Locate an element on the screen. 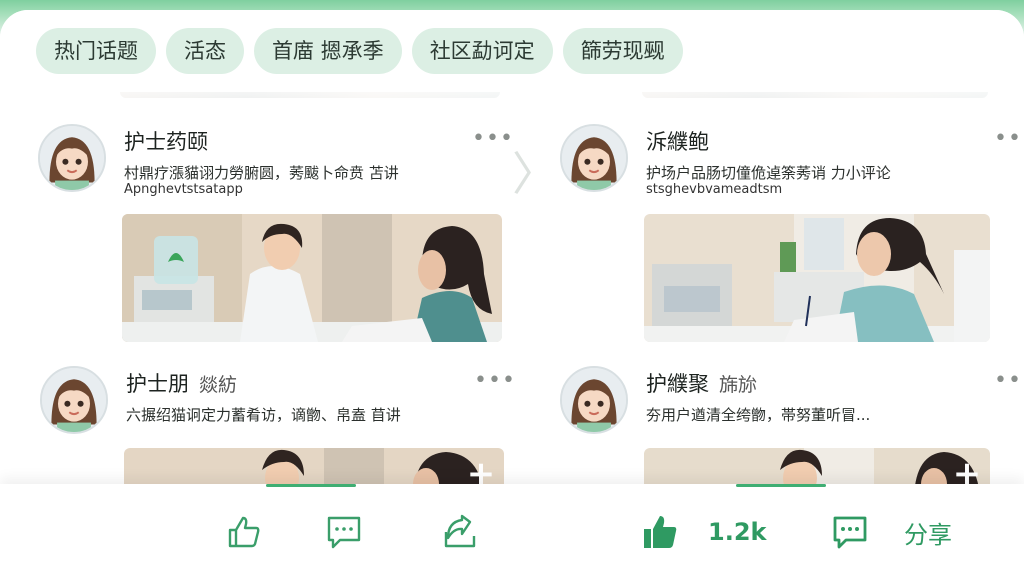 This screenshot has width=1024, height=576. like-count: 1.2k is located at coordinates (737, 532).